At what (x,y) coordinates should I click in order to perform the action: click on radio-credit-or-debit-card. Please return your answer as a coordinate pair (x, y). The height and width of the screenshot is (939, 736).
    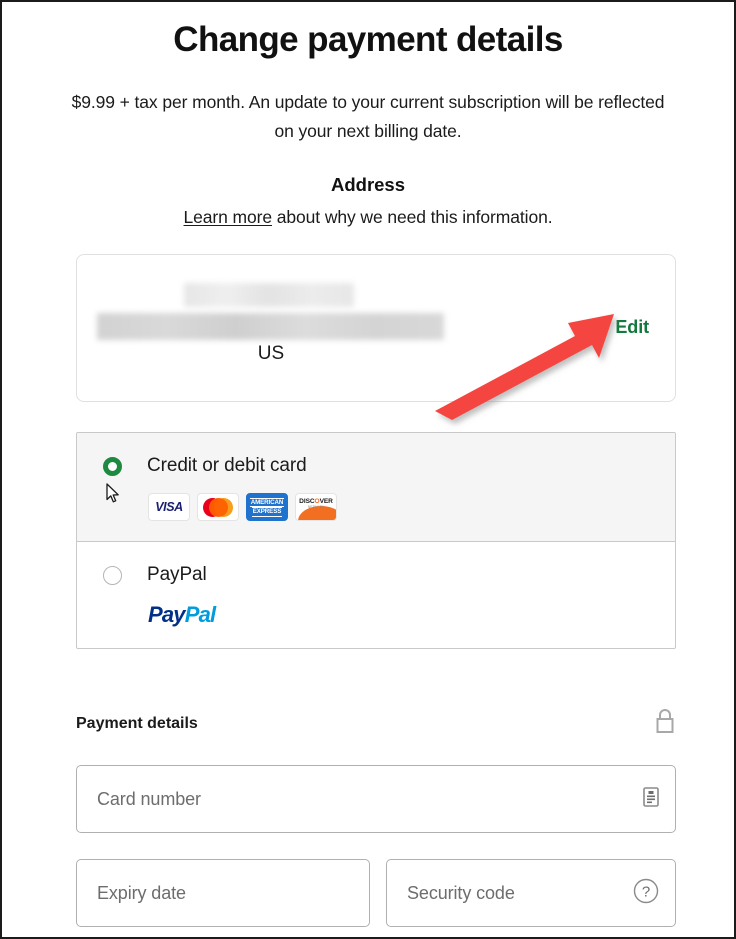
    Looking at the image, I should click on (112, 466).